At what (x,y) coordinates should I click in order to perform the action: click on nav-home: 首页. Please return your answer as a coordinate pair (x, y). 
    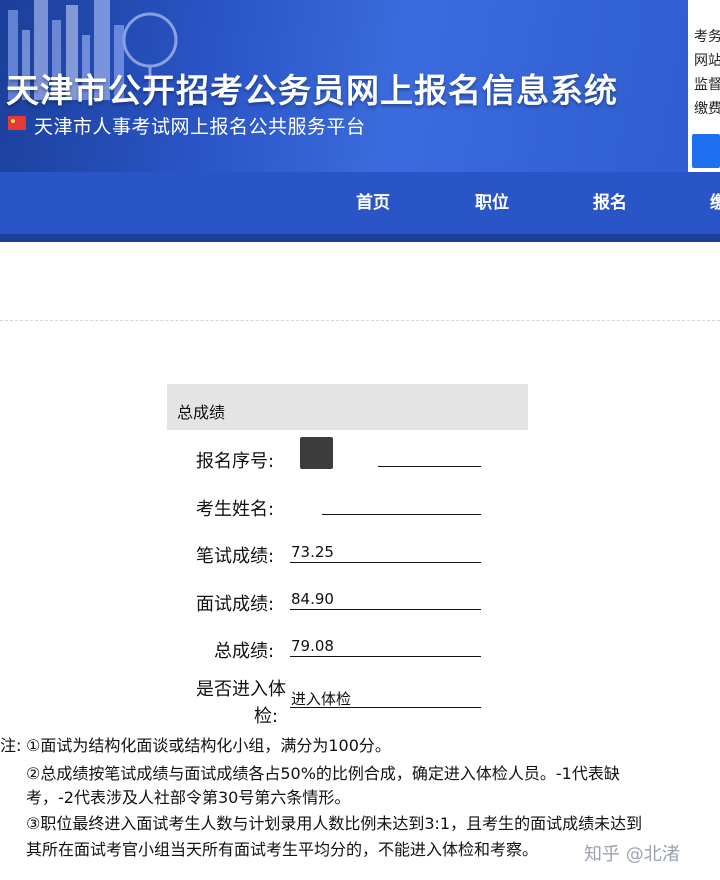
    Looking at the image, I should click on (373, 200).